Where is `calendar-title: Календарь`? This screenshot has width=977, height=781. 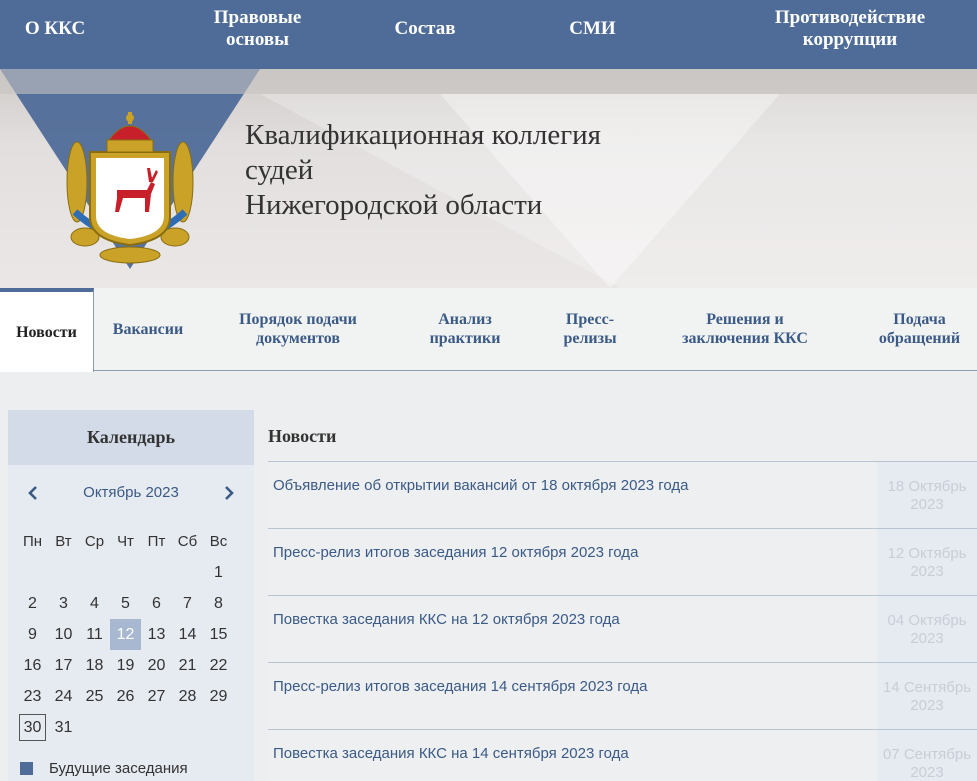 calendar-title: Календарь is located at coordinates (131, 437).